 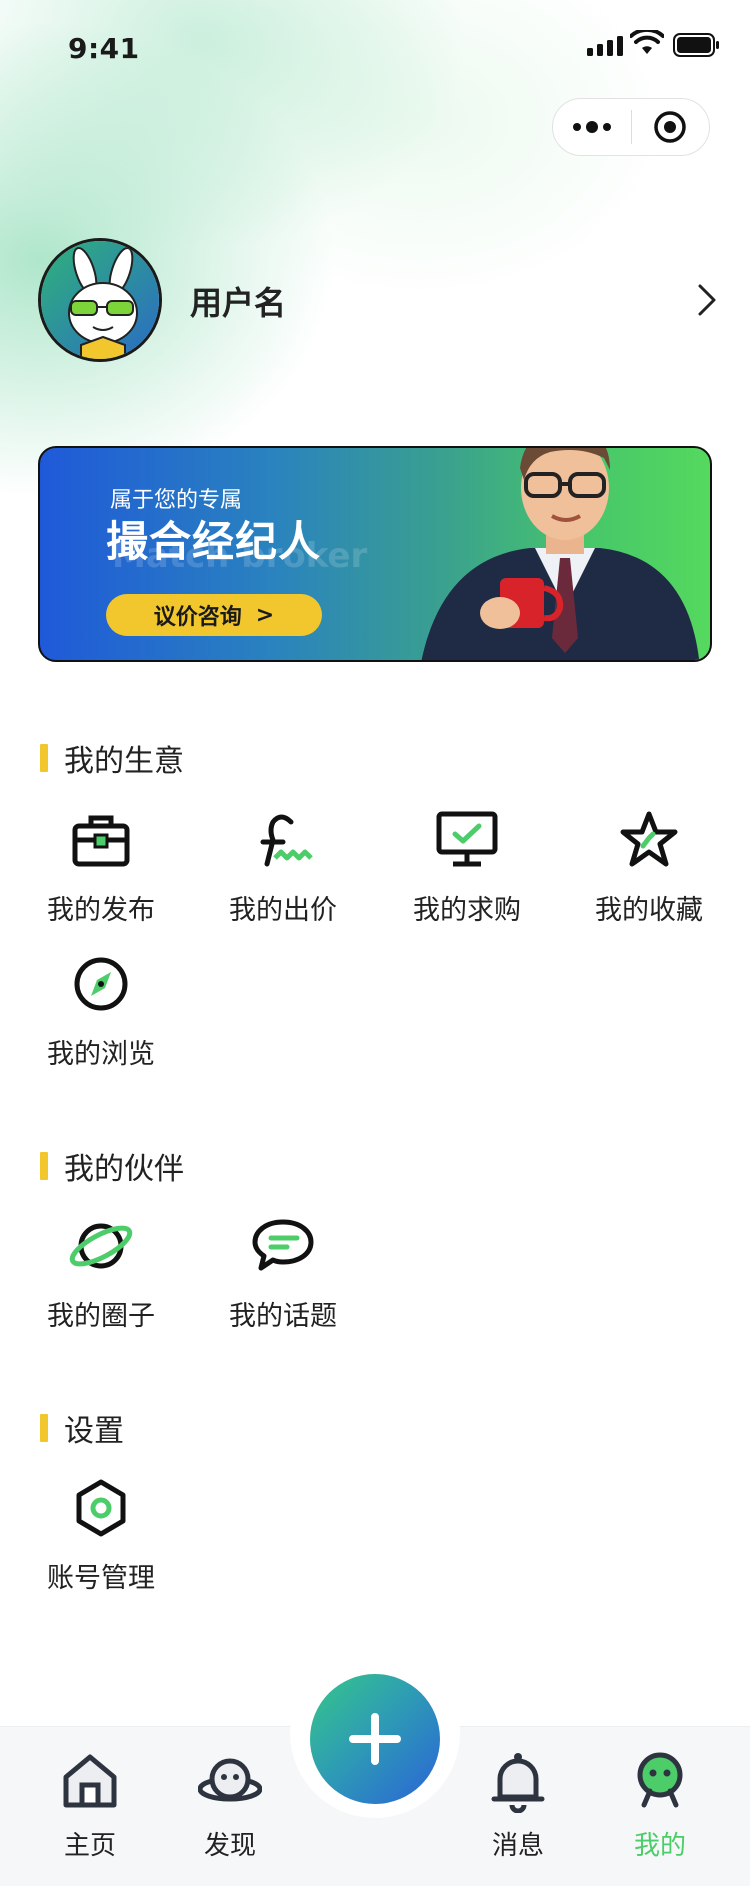 What do you see at coordinates (660, 1780) in the screenshot?
I see `profile-robot-icon` at bounding box center [660, 1780].